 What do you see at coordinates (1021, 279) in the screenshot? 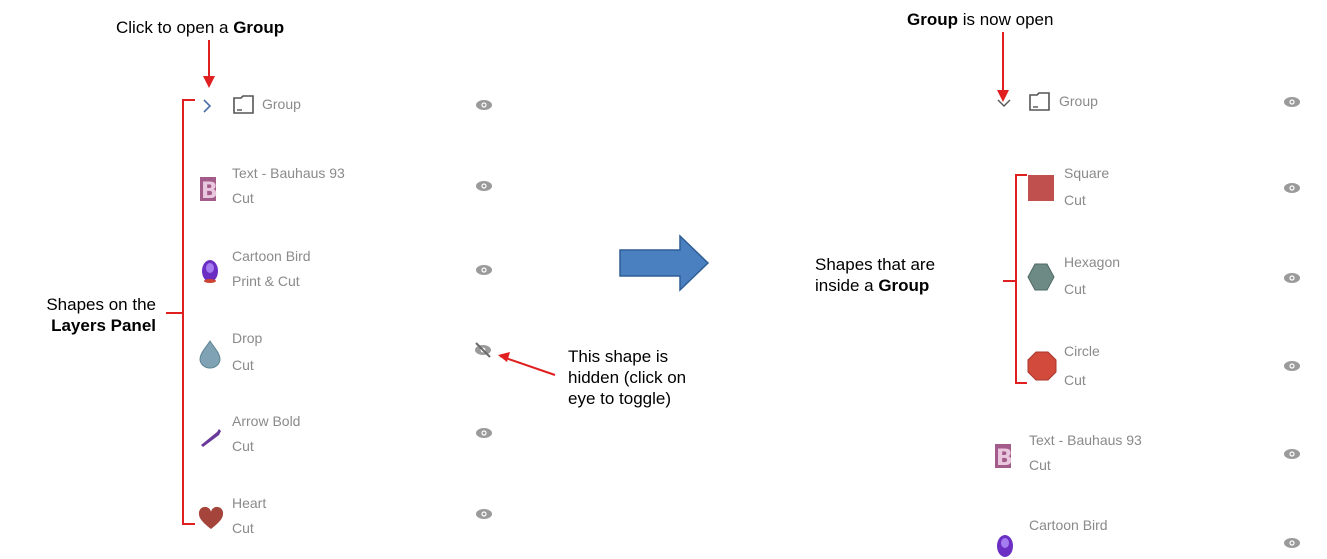
I see `group-bracket` at bounding box center [1021, 279].